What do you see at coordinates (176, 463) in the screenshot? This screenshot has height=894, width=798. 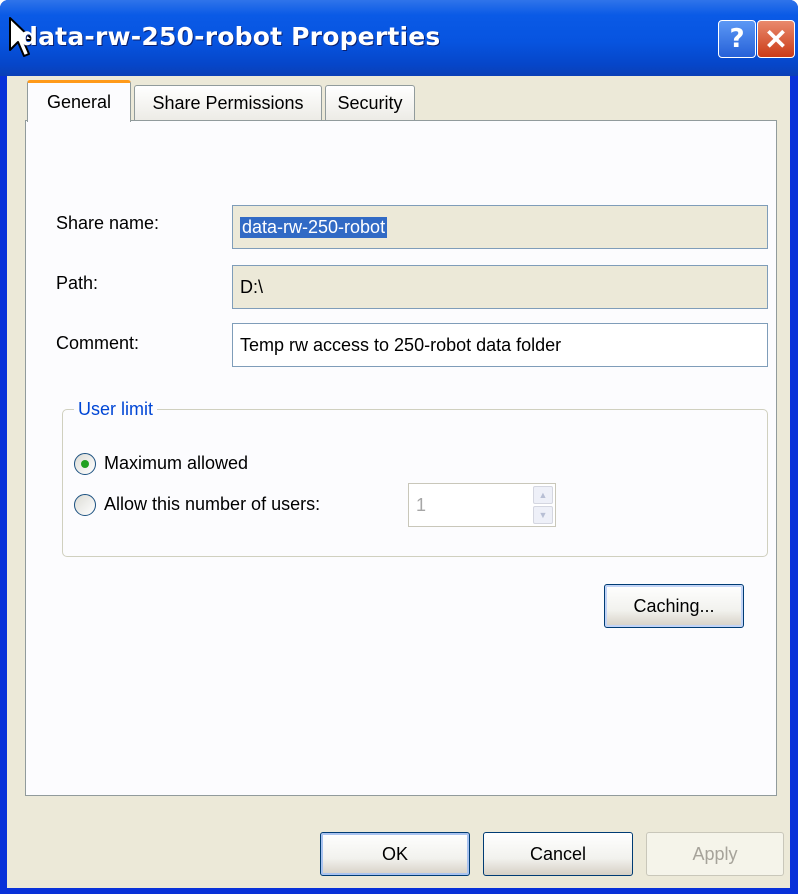 I see `maximum-allowed-label: Maximum allowed` at bounding box center [176, 463].